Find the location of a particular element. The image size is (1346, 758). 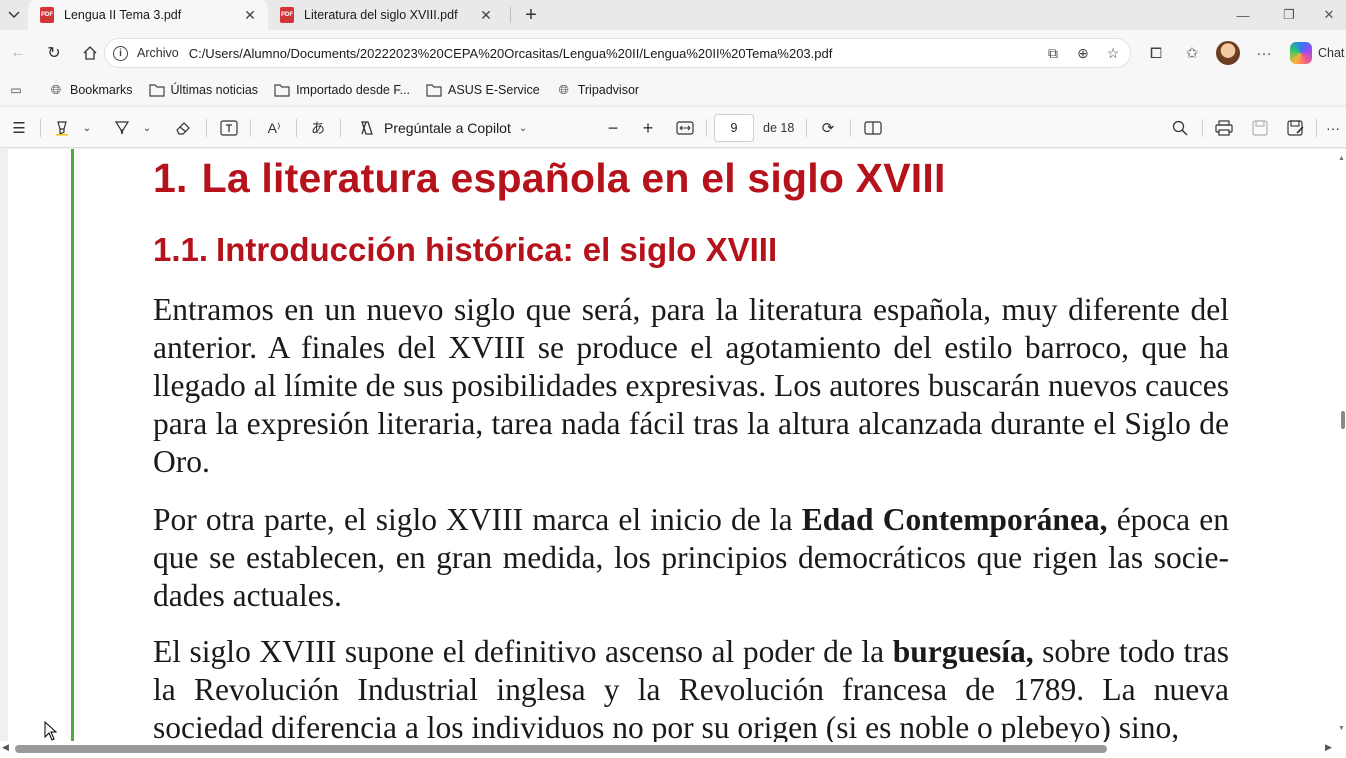

settings-more-button: ··· is located at coordinates (1264, 53).